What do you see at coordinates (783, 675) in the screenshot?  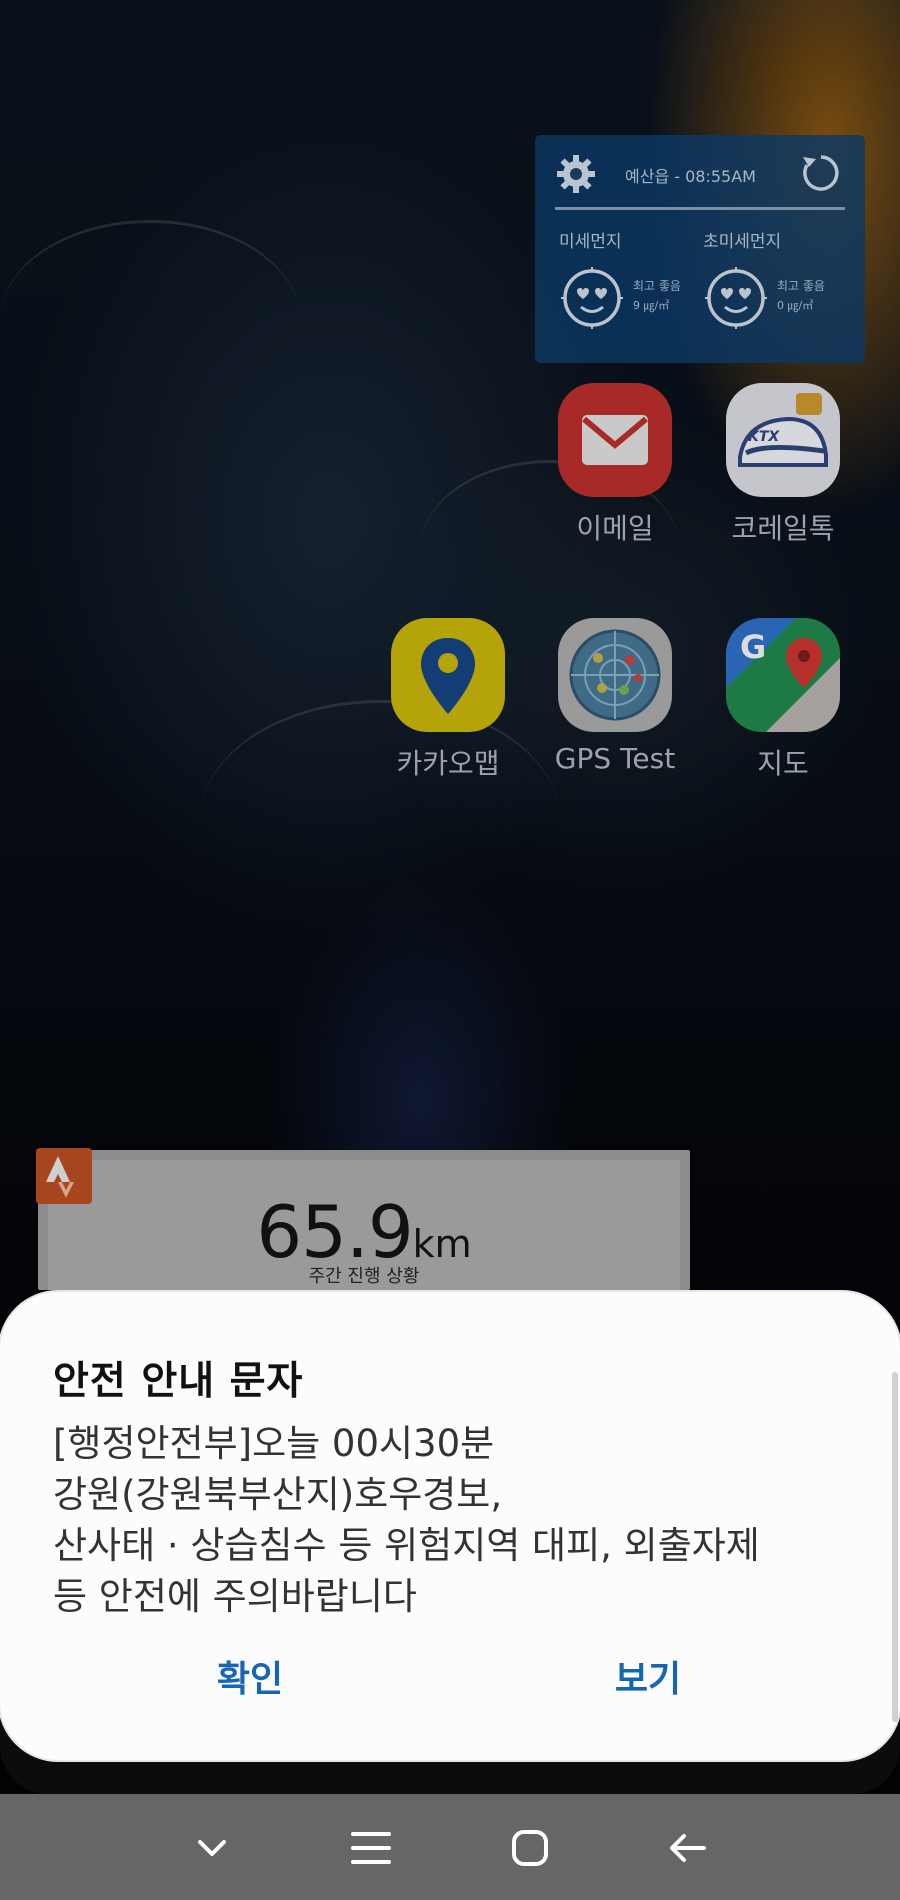 I see `google-maps-icon: G` at bounding box center [783, 675].